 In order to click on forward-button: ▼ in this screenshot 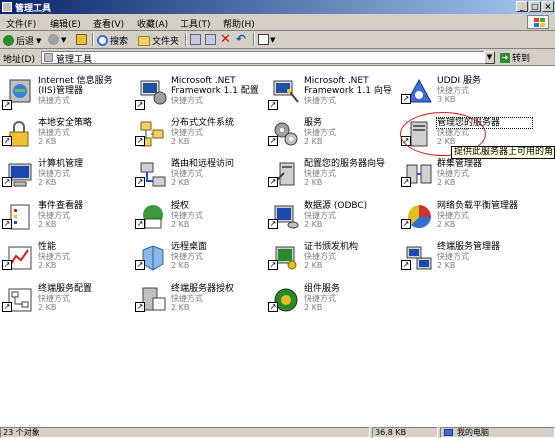, I will do `click(57, 39)`.